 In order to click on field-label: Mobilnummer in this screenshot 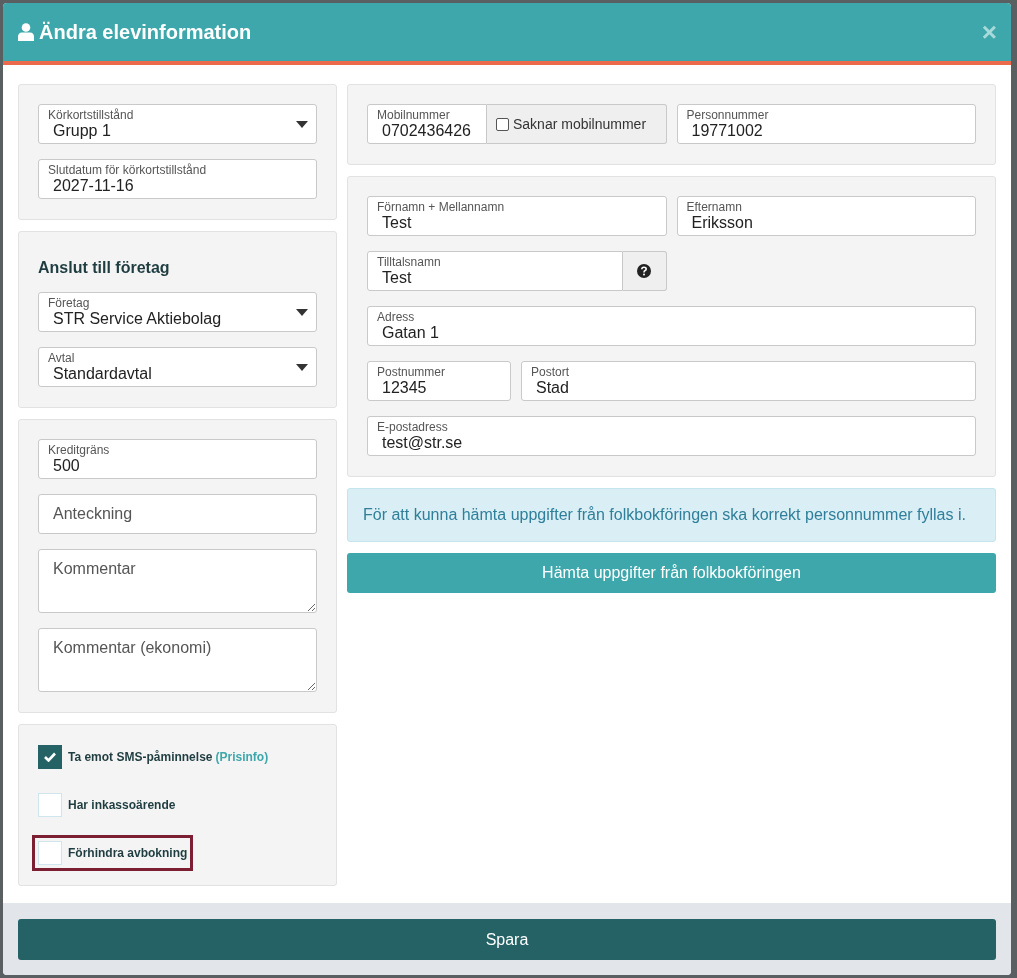, I will do `click(414, 115)`.